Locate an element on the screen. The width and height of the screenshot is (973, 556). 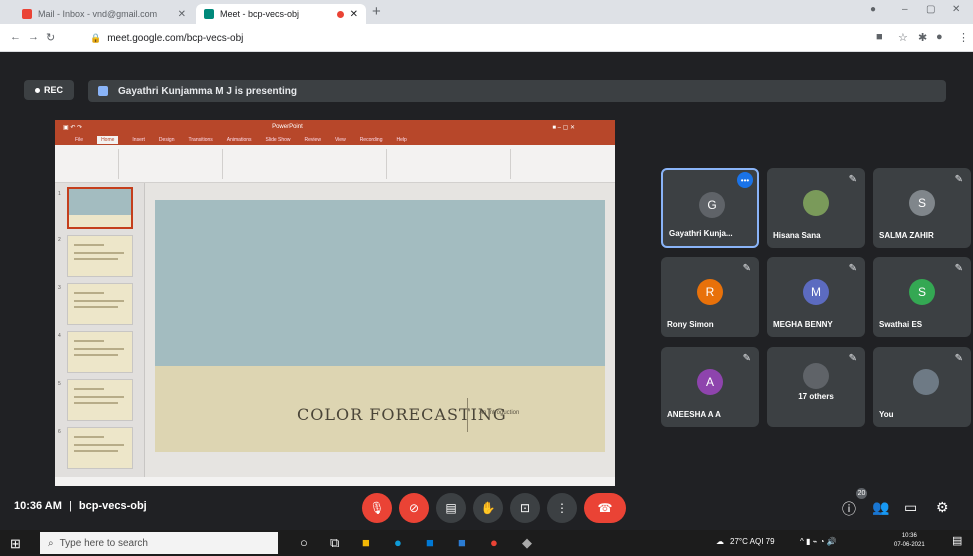
menu-icon: ⋮ is located at coordinates (963, 37).